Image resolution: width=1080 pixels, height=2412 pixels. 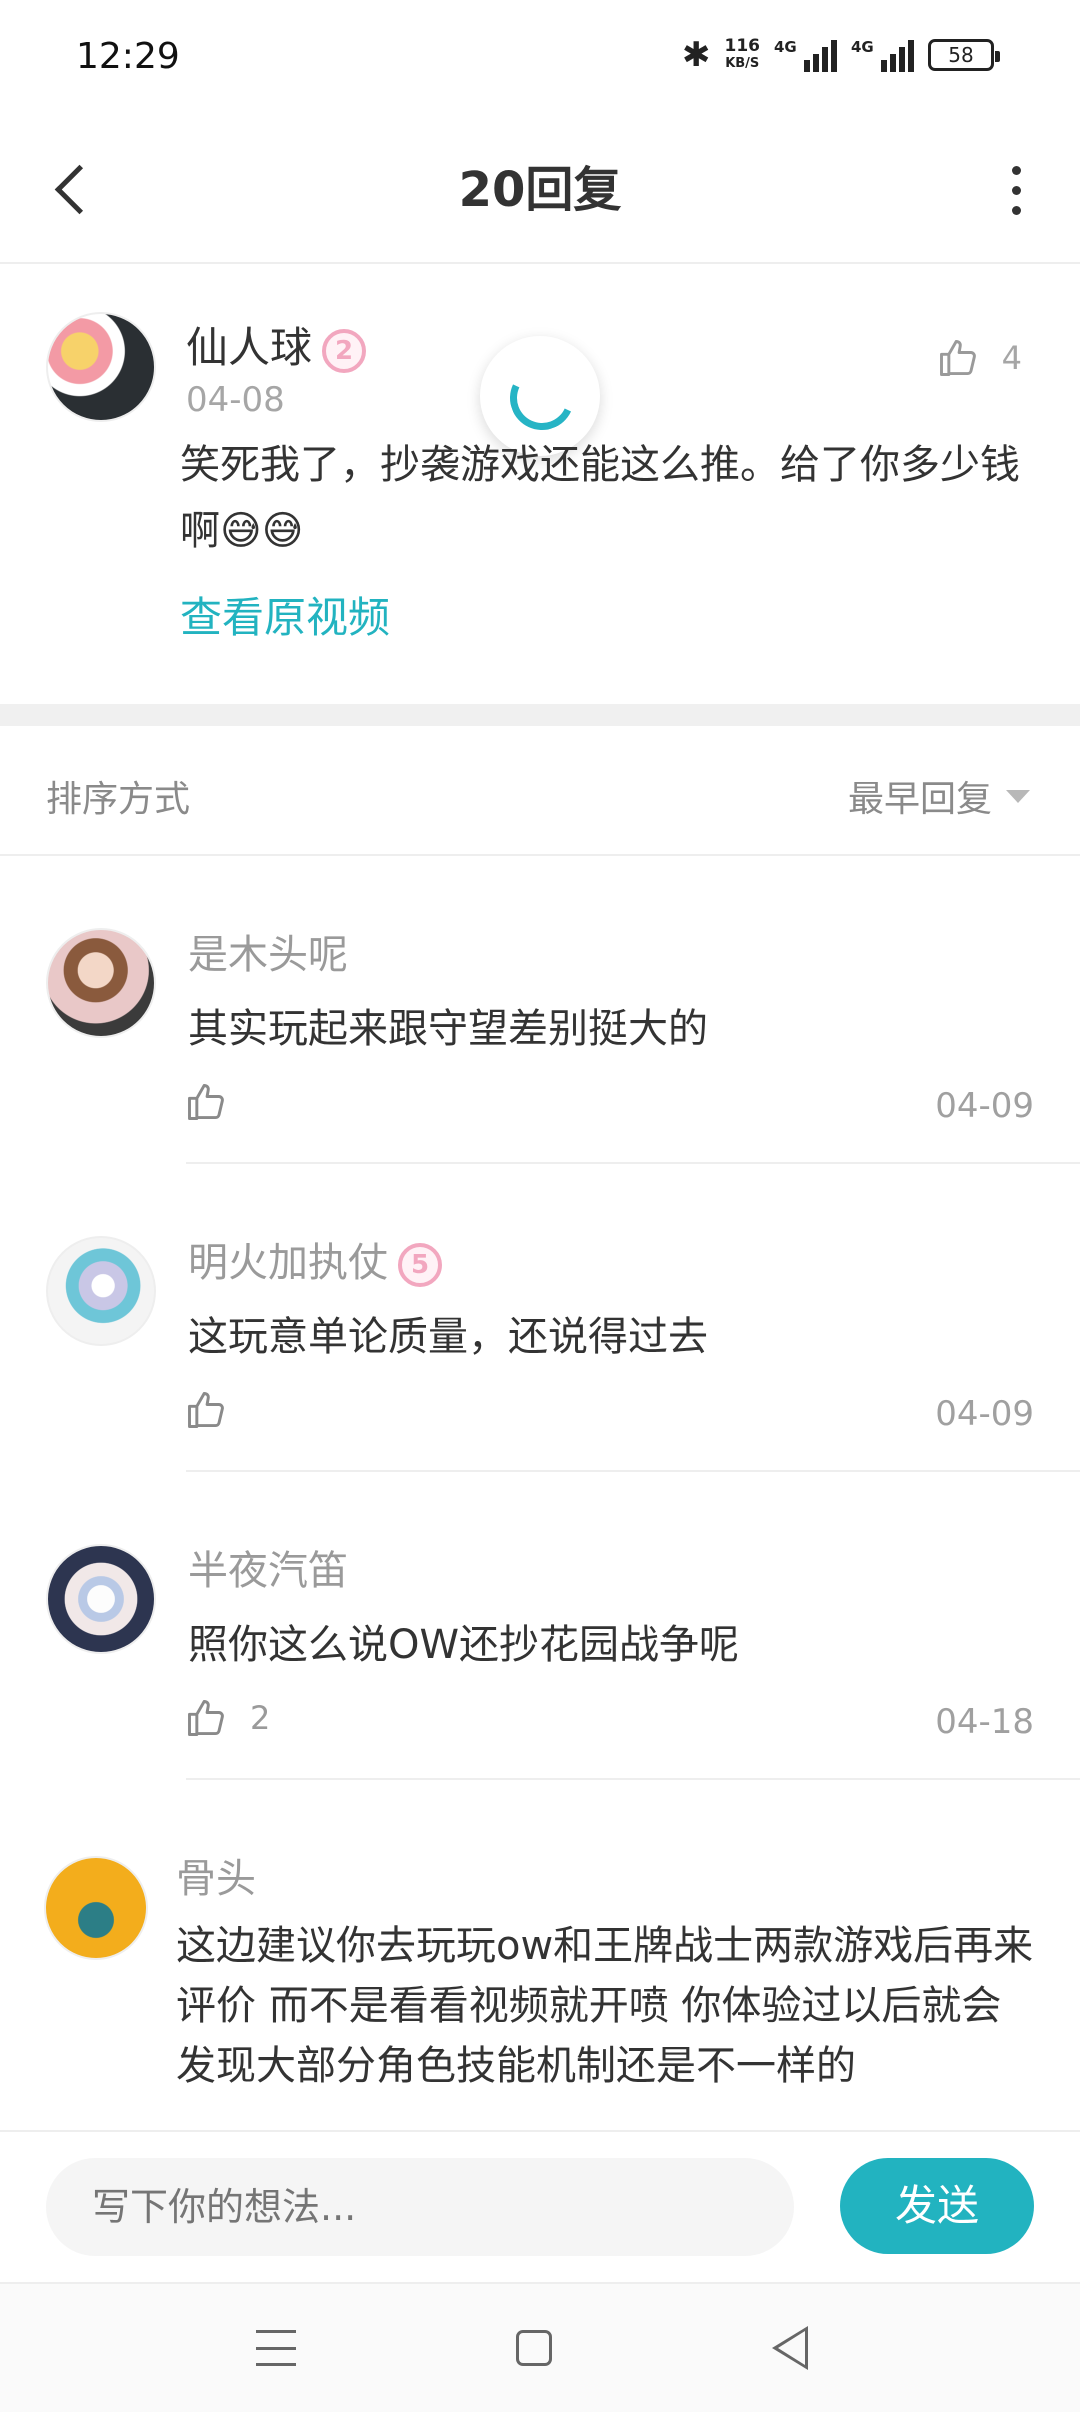 What do you see at coordinates (961, 55) in the screenshot?
I see `battery-level: 58` at bounding box center [961, 55].